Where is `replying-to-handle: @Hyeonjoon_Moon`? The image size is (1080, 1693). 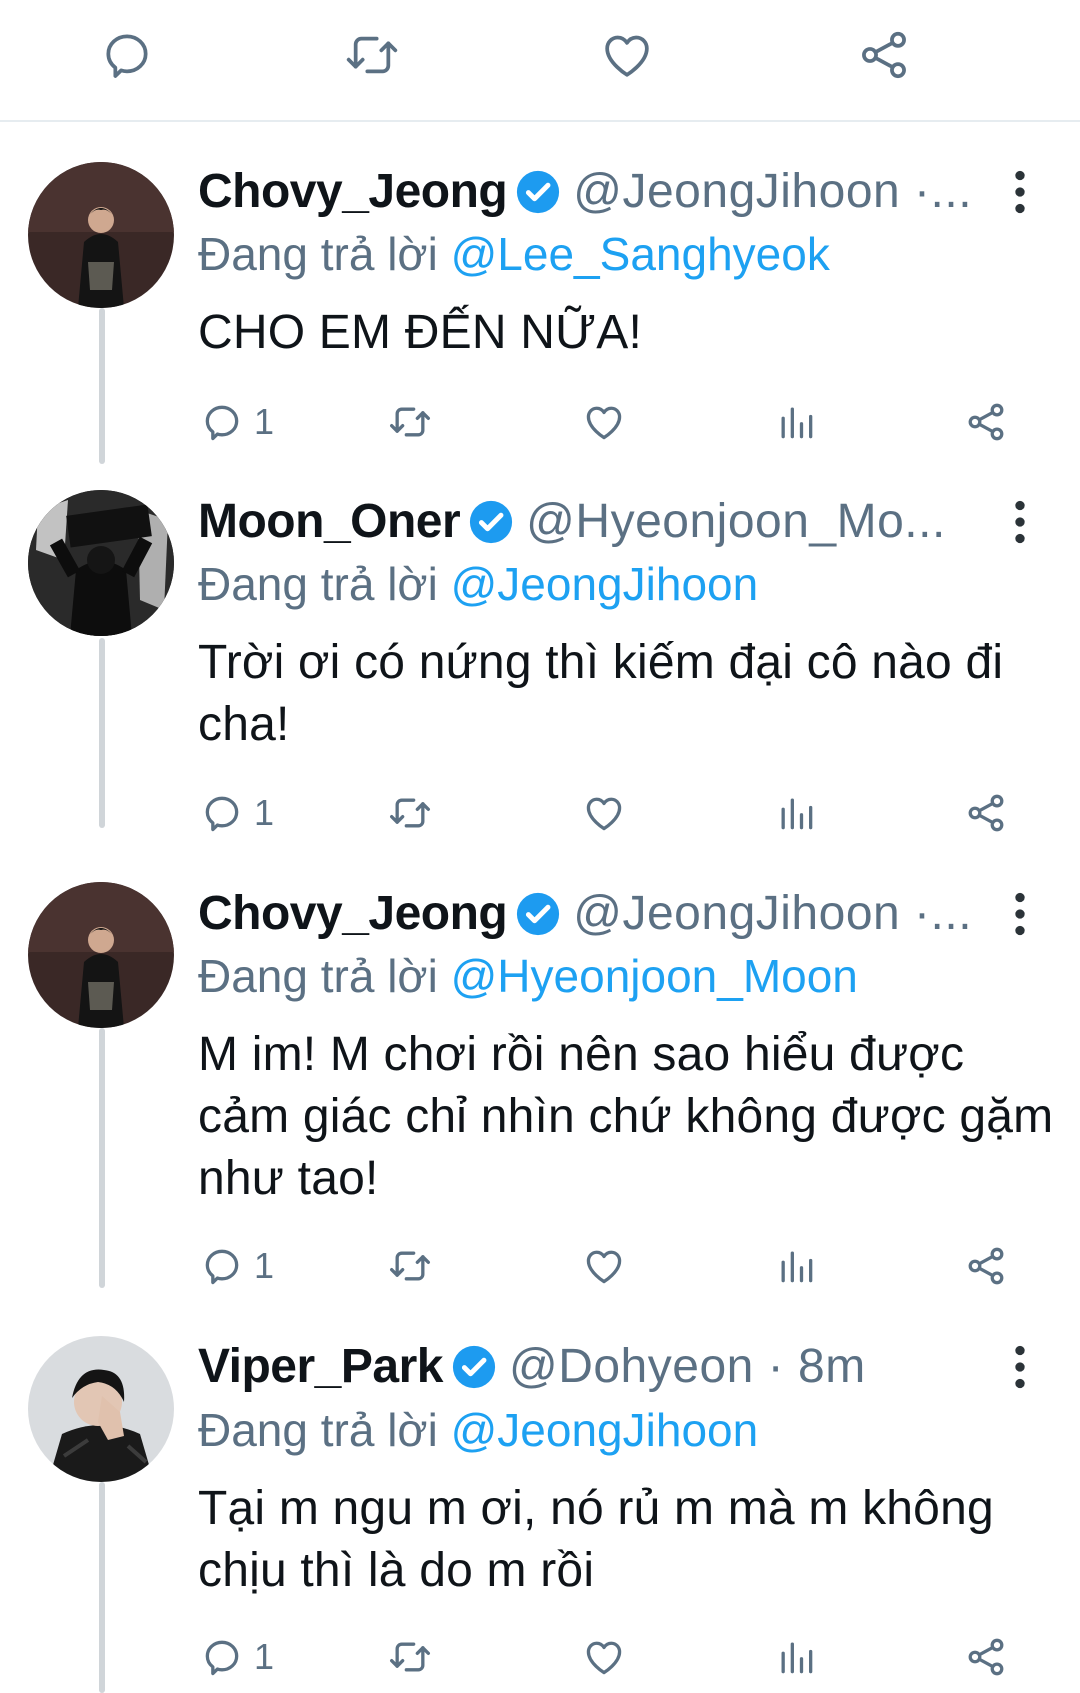
replying-to-handle: @Hyeonjoon_Moon is located at coordinates (654, 976).